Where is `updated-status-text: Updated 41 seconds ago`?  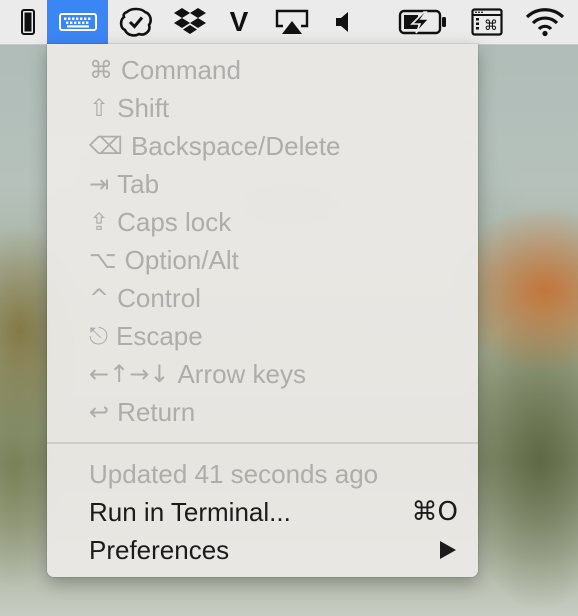
updated-status-text: Updated 41 seconds ago is located at coordinates (234, 473).